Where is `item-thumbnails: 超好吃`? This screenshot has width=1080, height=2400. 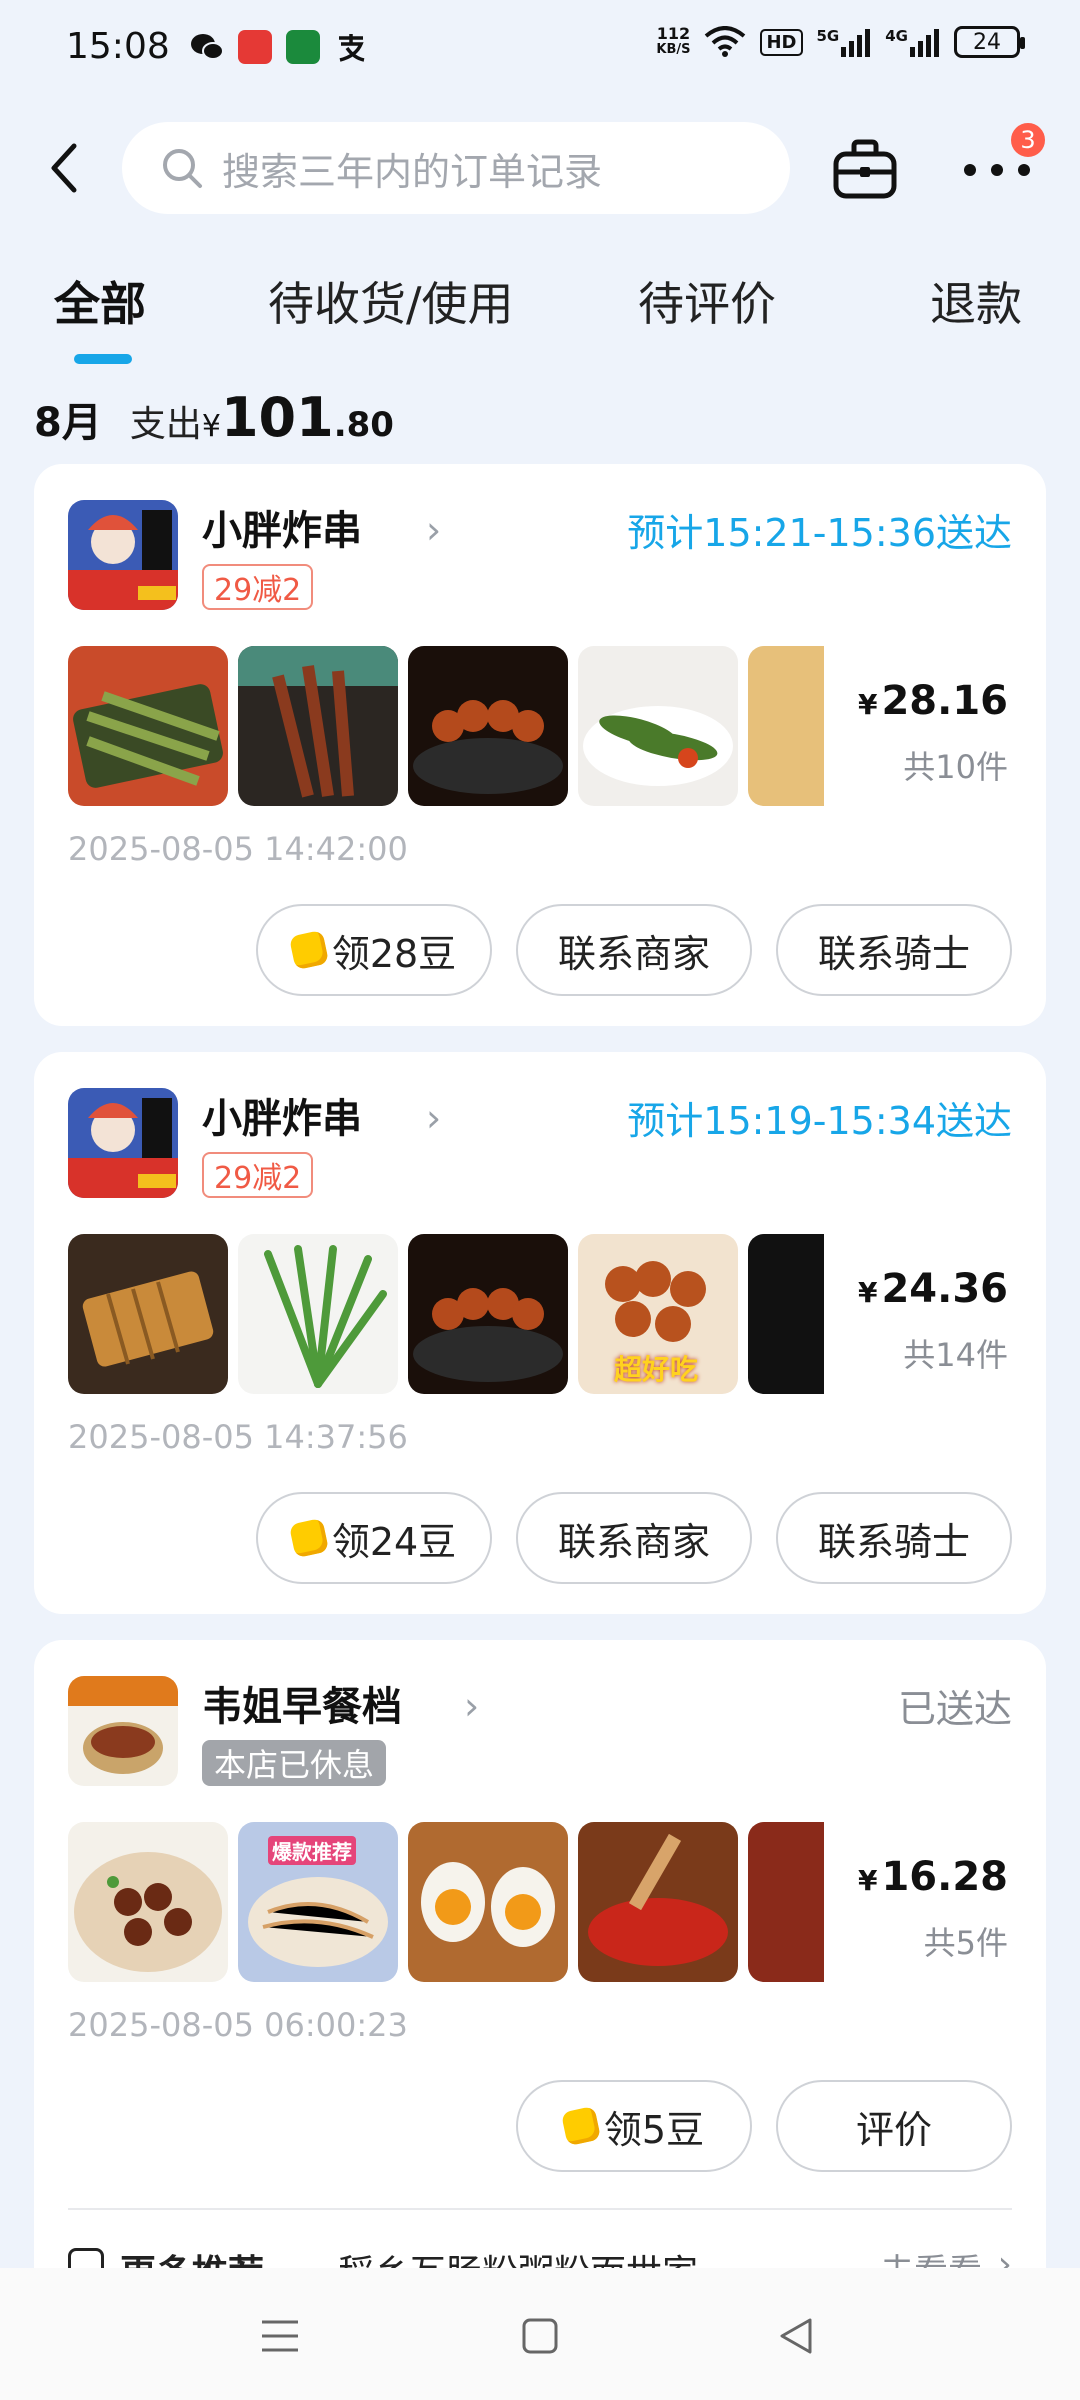
item-thumbnails: 超好吃 is located at coordinates (446, 1314).